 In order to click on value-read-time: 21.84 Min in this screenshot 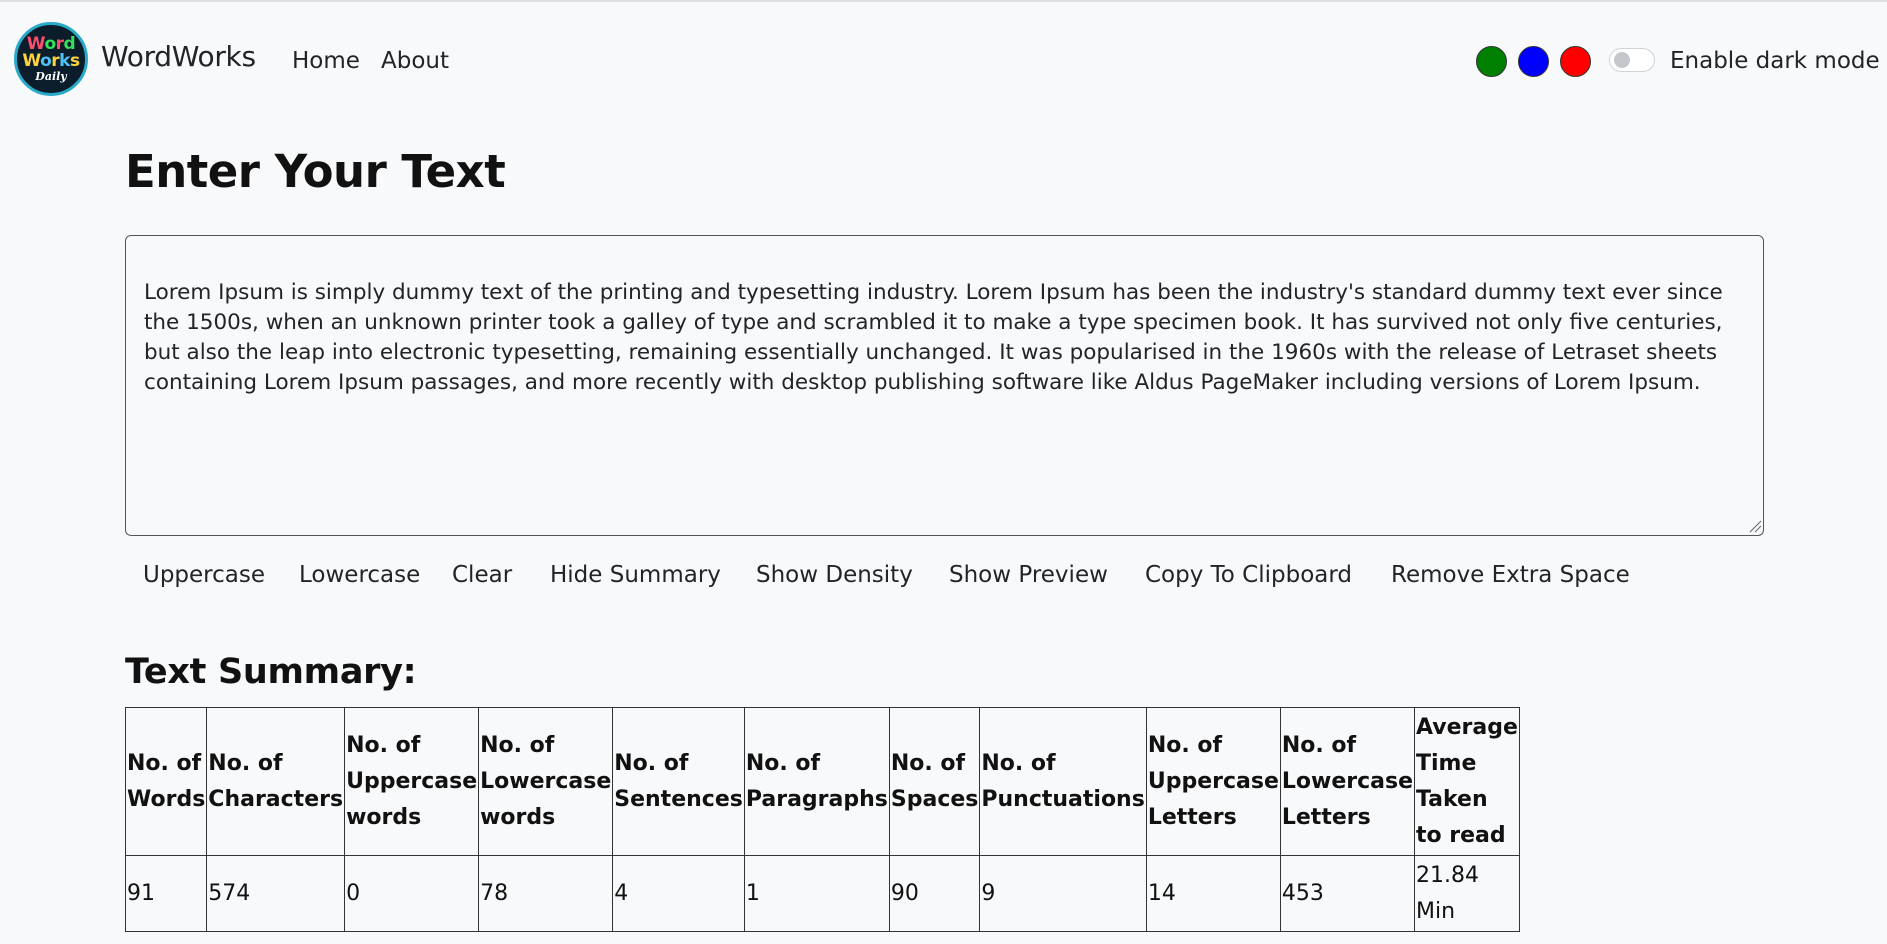, I will do `click(1467, 893)`.